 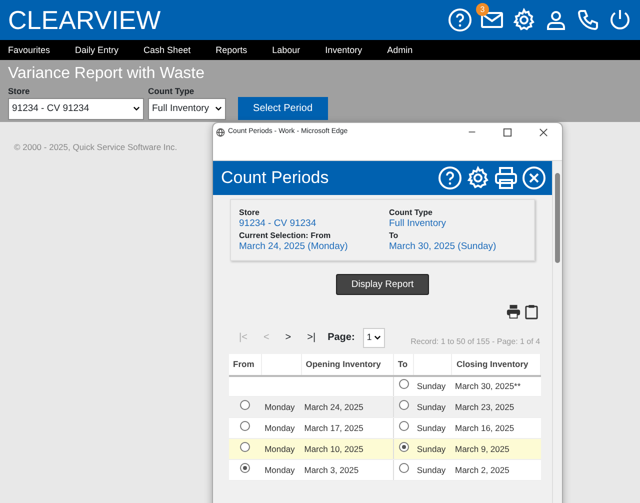 I want to click on table-cell: March 23, 2025, so click(x=496, y=407).